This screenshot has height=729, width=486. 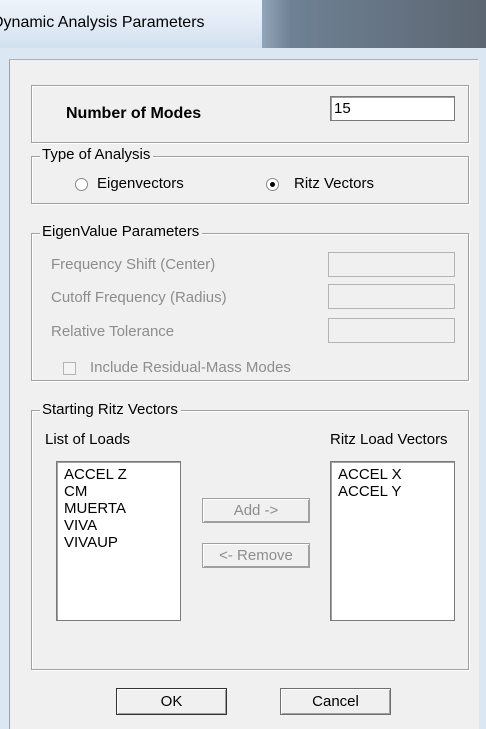 I want to click on frequency-shift-label: Frequency Shift (Center), so click(x=133, y=264).